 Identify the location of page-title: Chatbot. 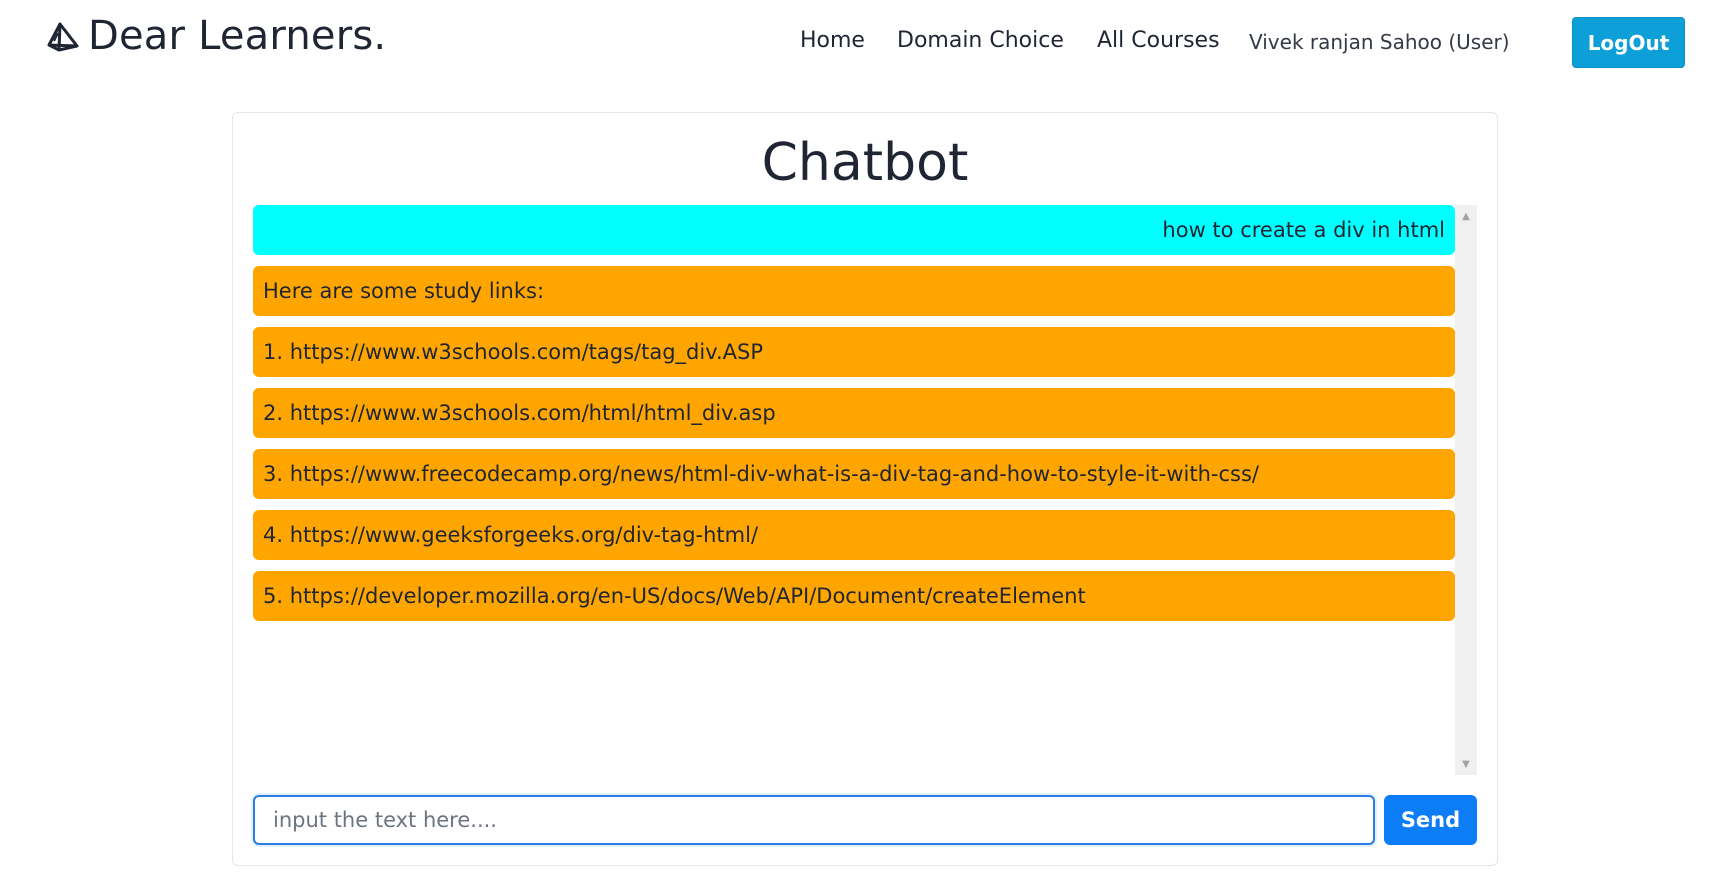
(865, 163).